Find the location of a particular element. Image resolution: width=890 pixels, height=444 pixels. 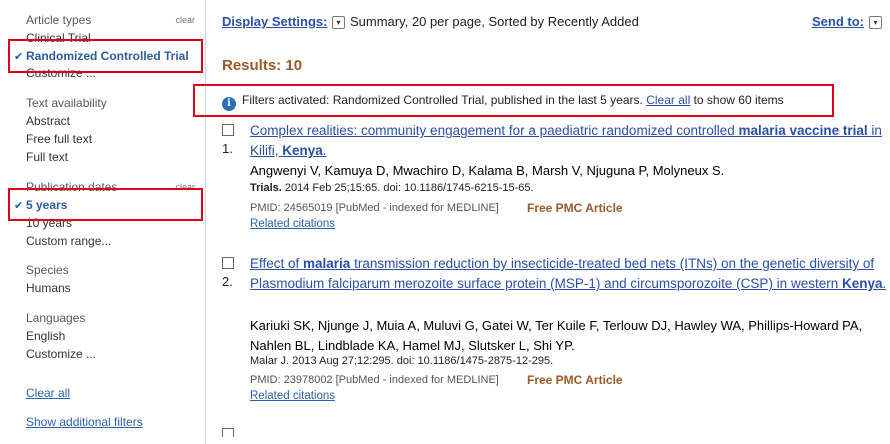

article-types-clear-link: clear is located at coordinates (185, 20).